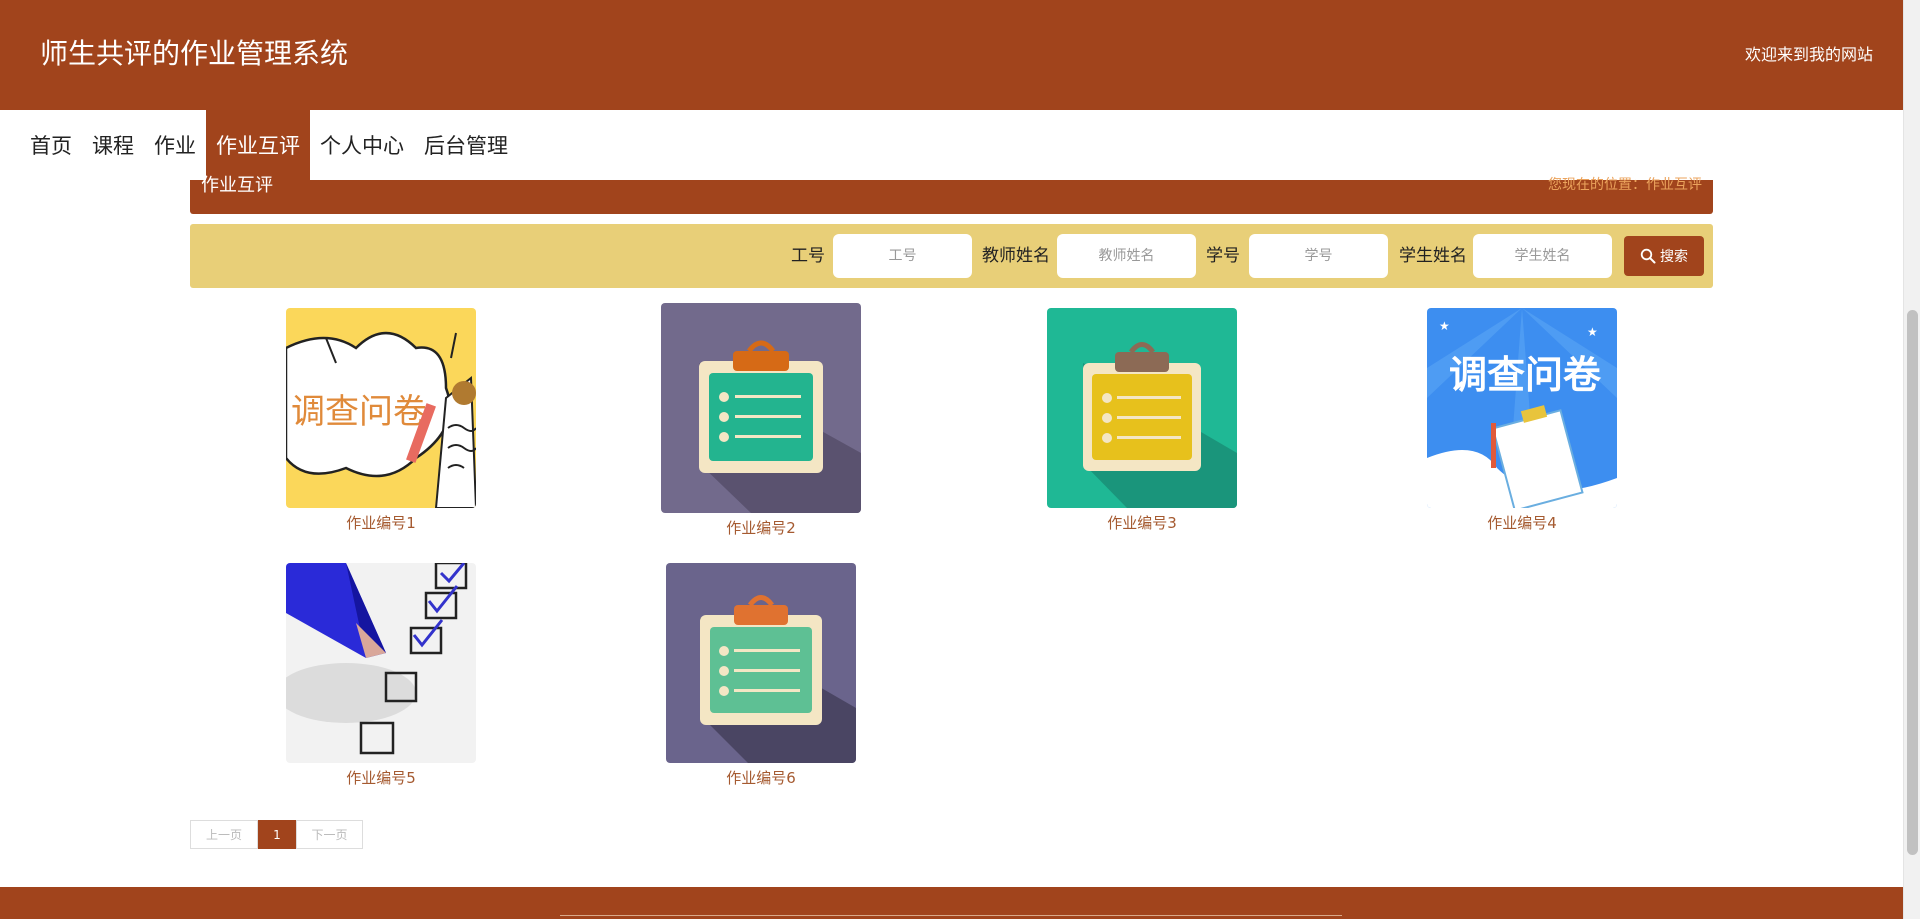 The image size is (1920, 919). Describe the element at coordinates (1648, 256) in the screenshot. I see `search-icon` at that location.